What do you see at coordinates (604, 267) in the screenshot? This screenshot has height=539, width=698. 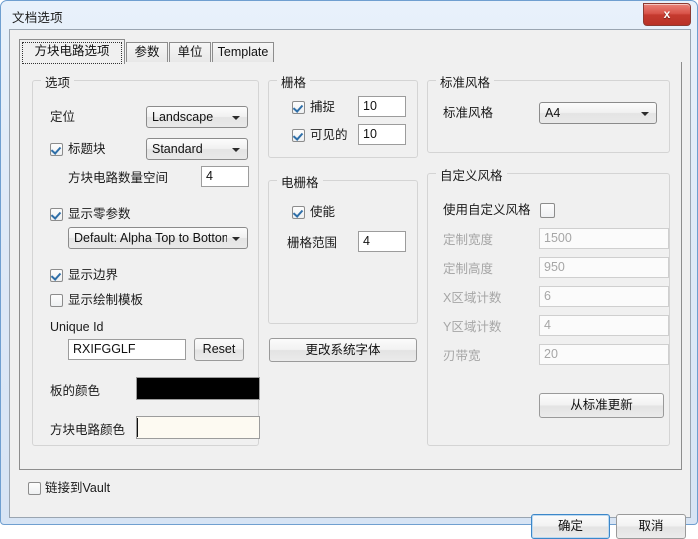 I see `custom-height-input: 950` at bounding box center [604, 267].